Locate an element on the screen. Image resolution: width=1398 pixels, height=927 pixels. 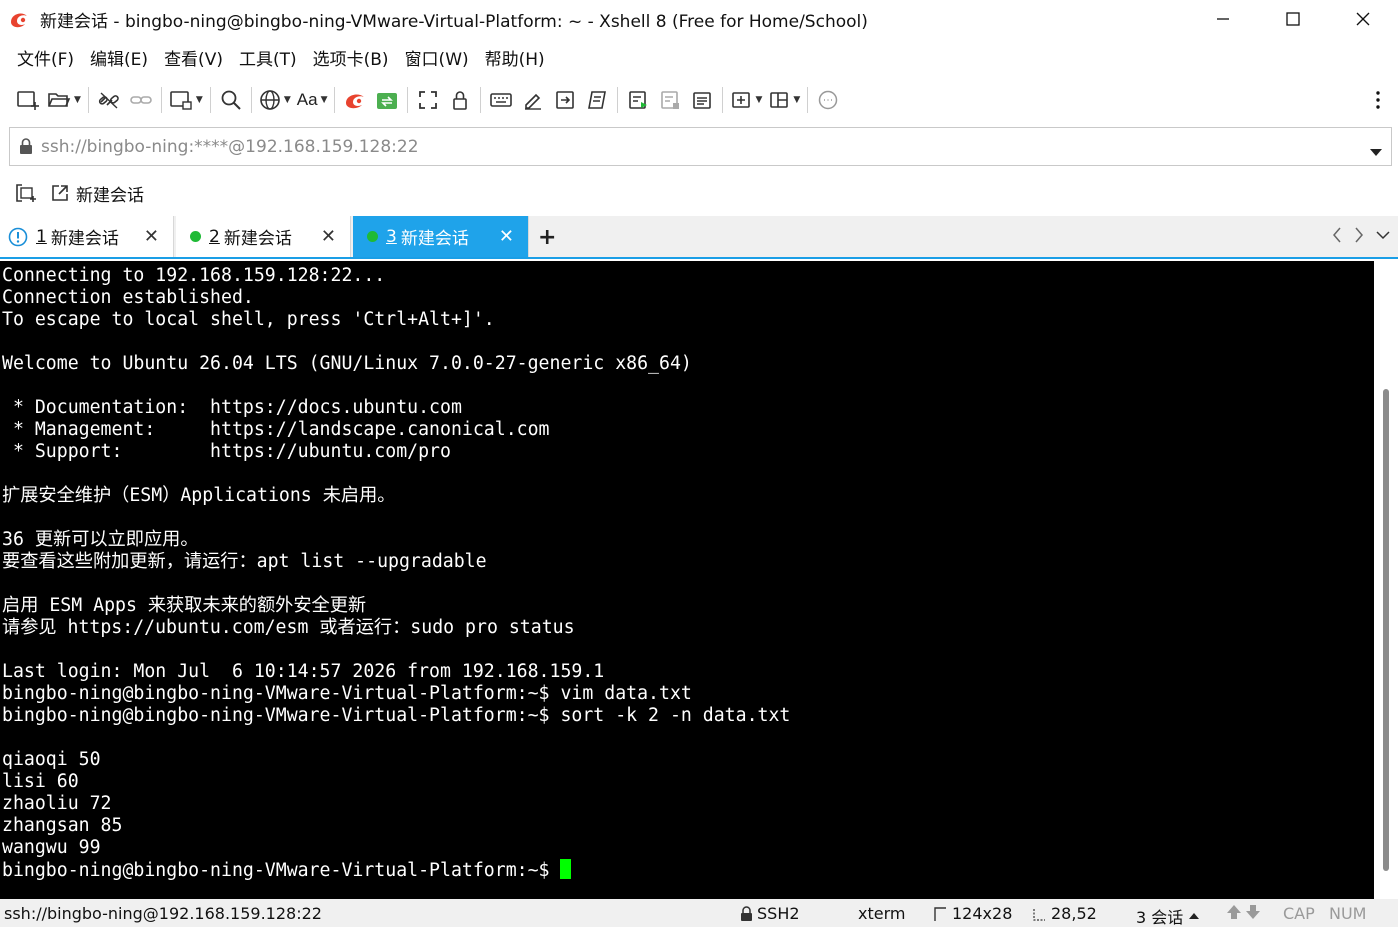
terminal-cursor is located at coordinates (566, 869).